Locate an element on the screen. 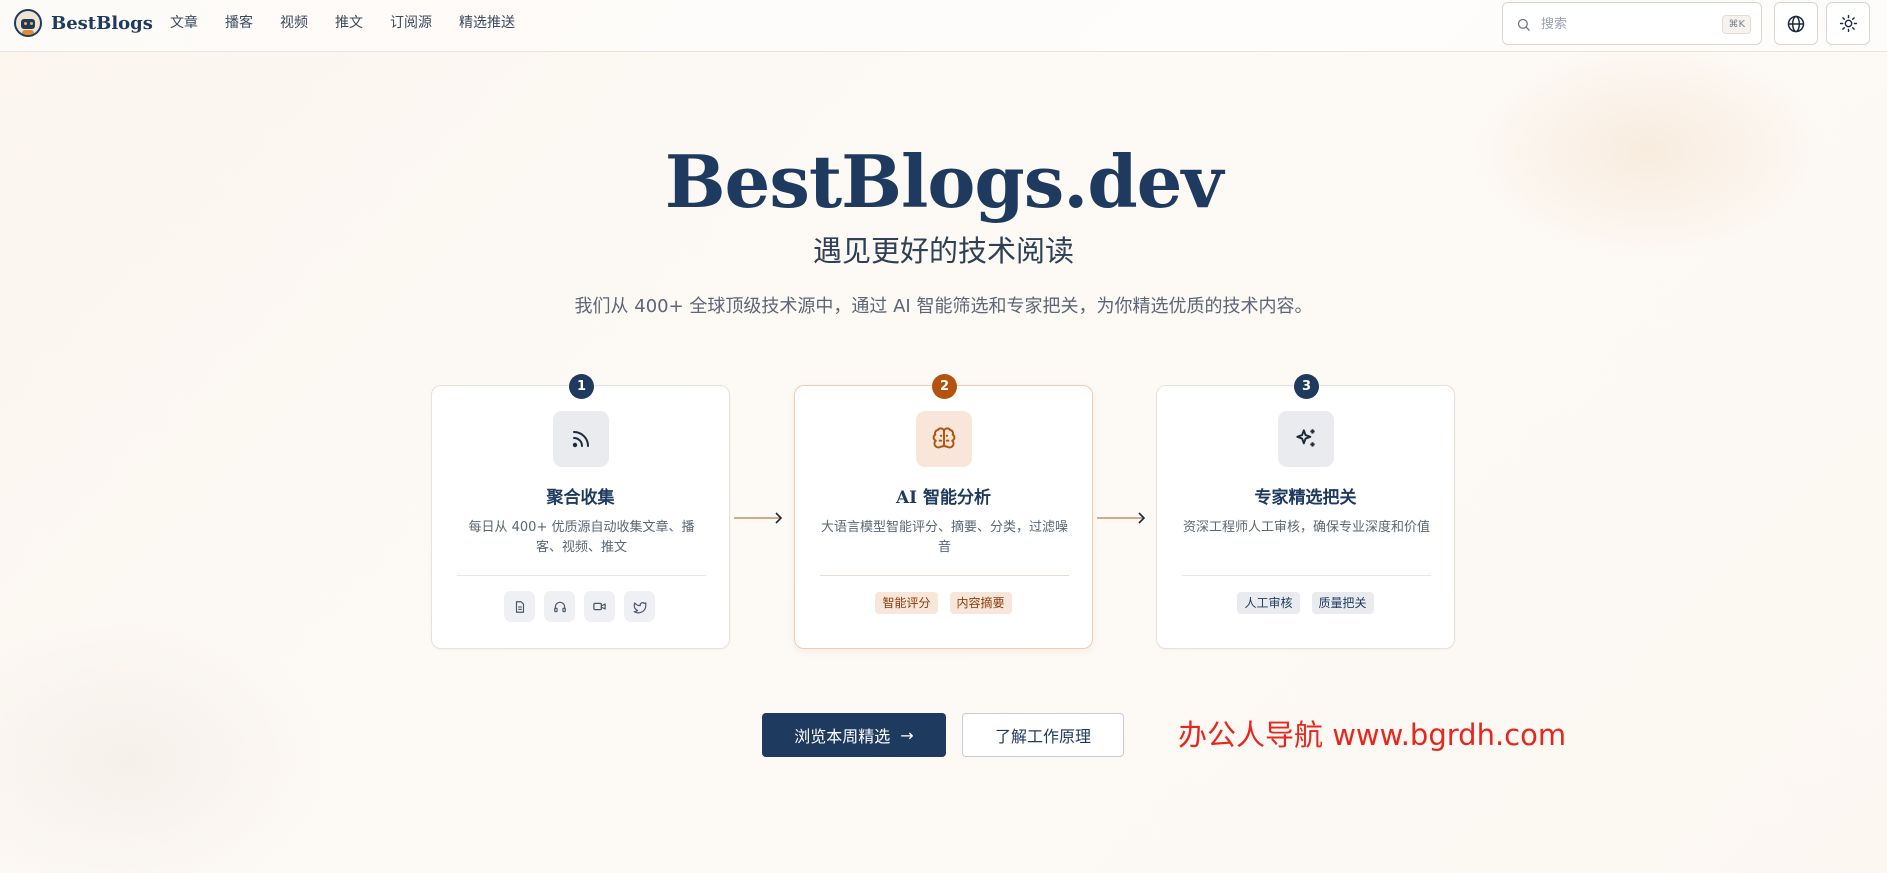 The image size is (1887, 873). headphones-icon is located at coordinates (559, 606).